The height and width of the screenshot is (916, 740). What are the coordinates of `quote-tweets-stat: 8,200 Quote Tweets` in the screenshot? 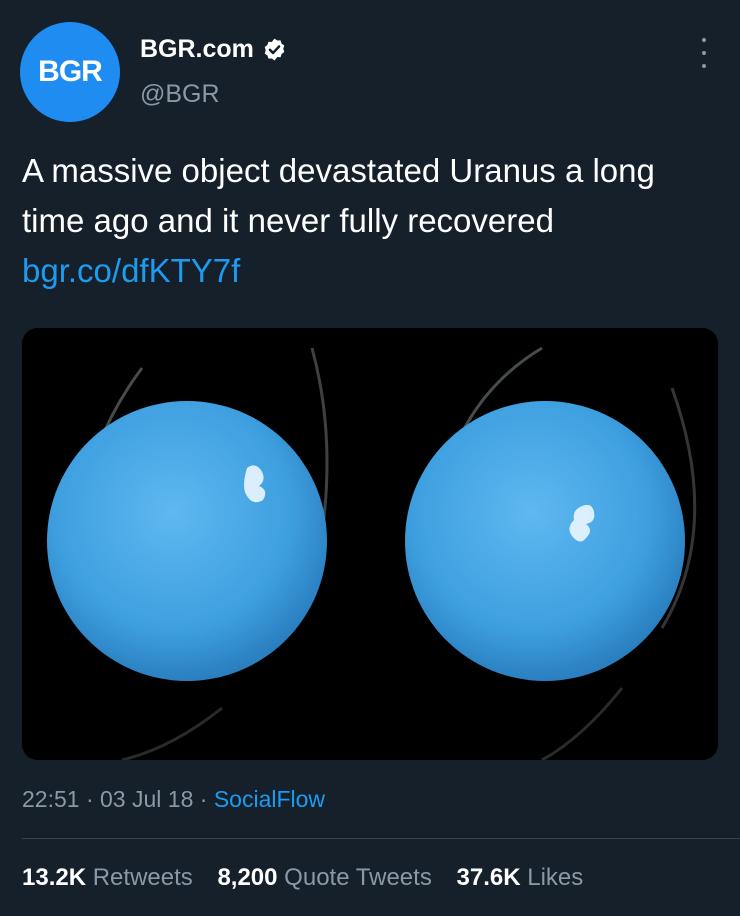 It's located at (324, 878).